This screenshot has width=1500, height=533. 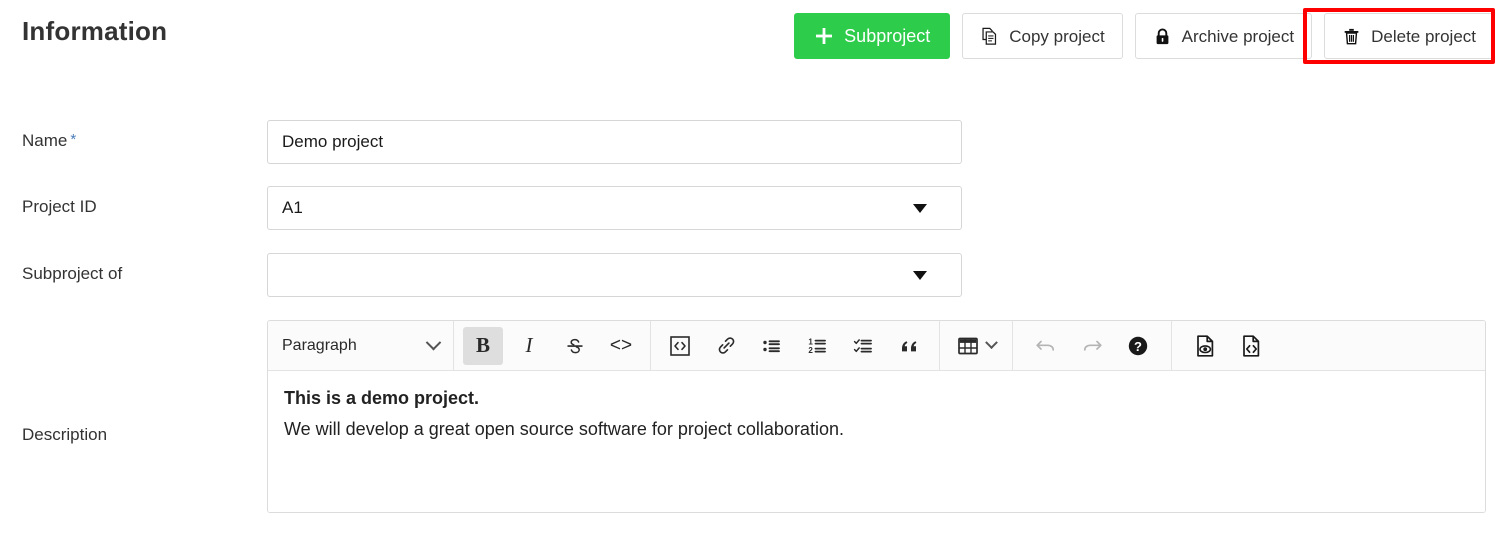 What do you see at coordinates (1057, 36) in the screenshot?
I see `copy-project-label: Copy project` at bounding box center [1057, 36].